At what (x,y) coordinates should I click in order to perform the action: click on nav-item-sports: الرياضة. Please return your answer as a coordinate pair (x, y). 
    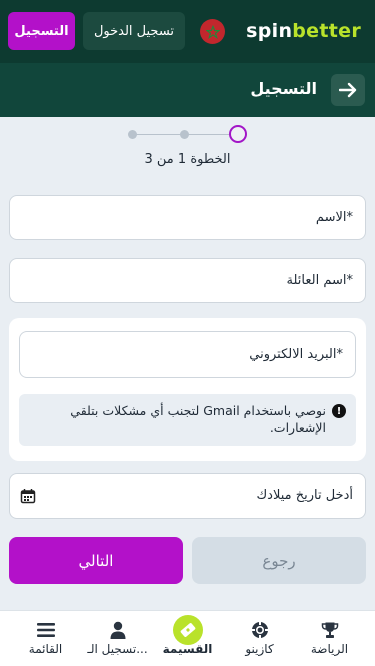
    Looking at the image, I should click on (329, 638).